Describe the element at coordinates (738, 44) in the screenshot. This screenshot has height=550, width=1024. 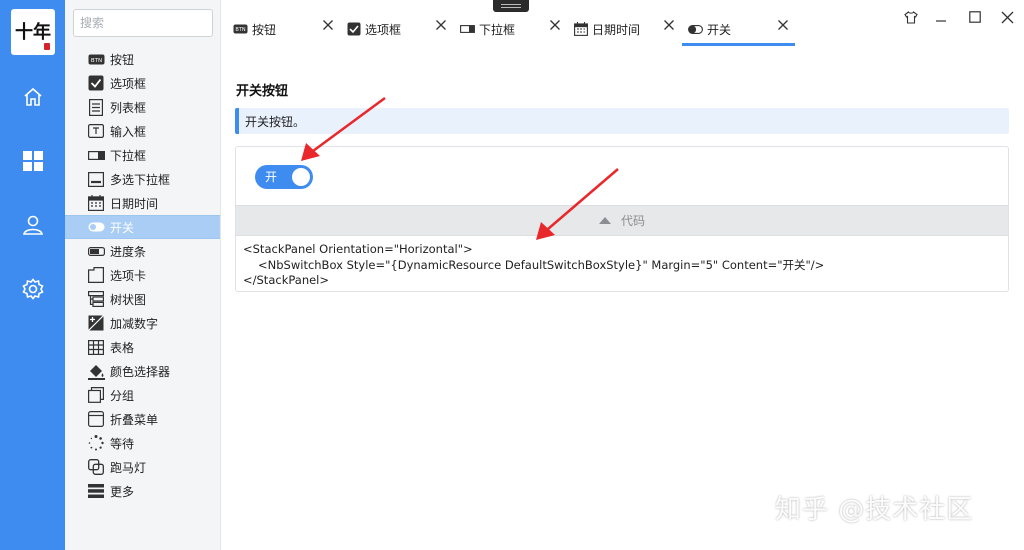
I see `active-tab-indicator` at that location.